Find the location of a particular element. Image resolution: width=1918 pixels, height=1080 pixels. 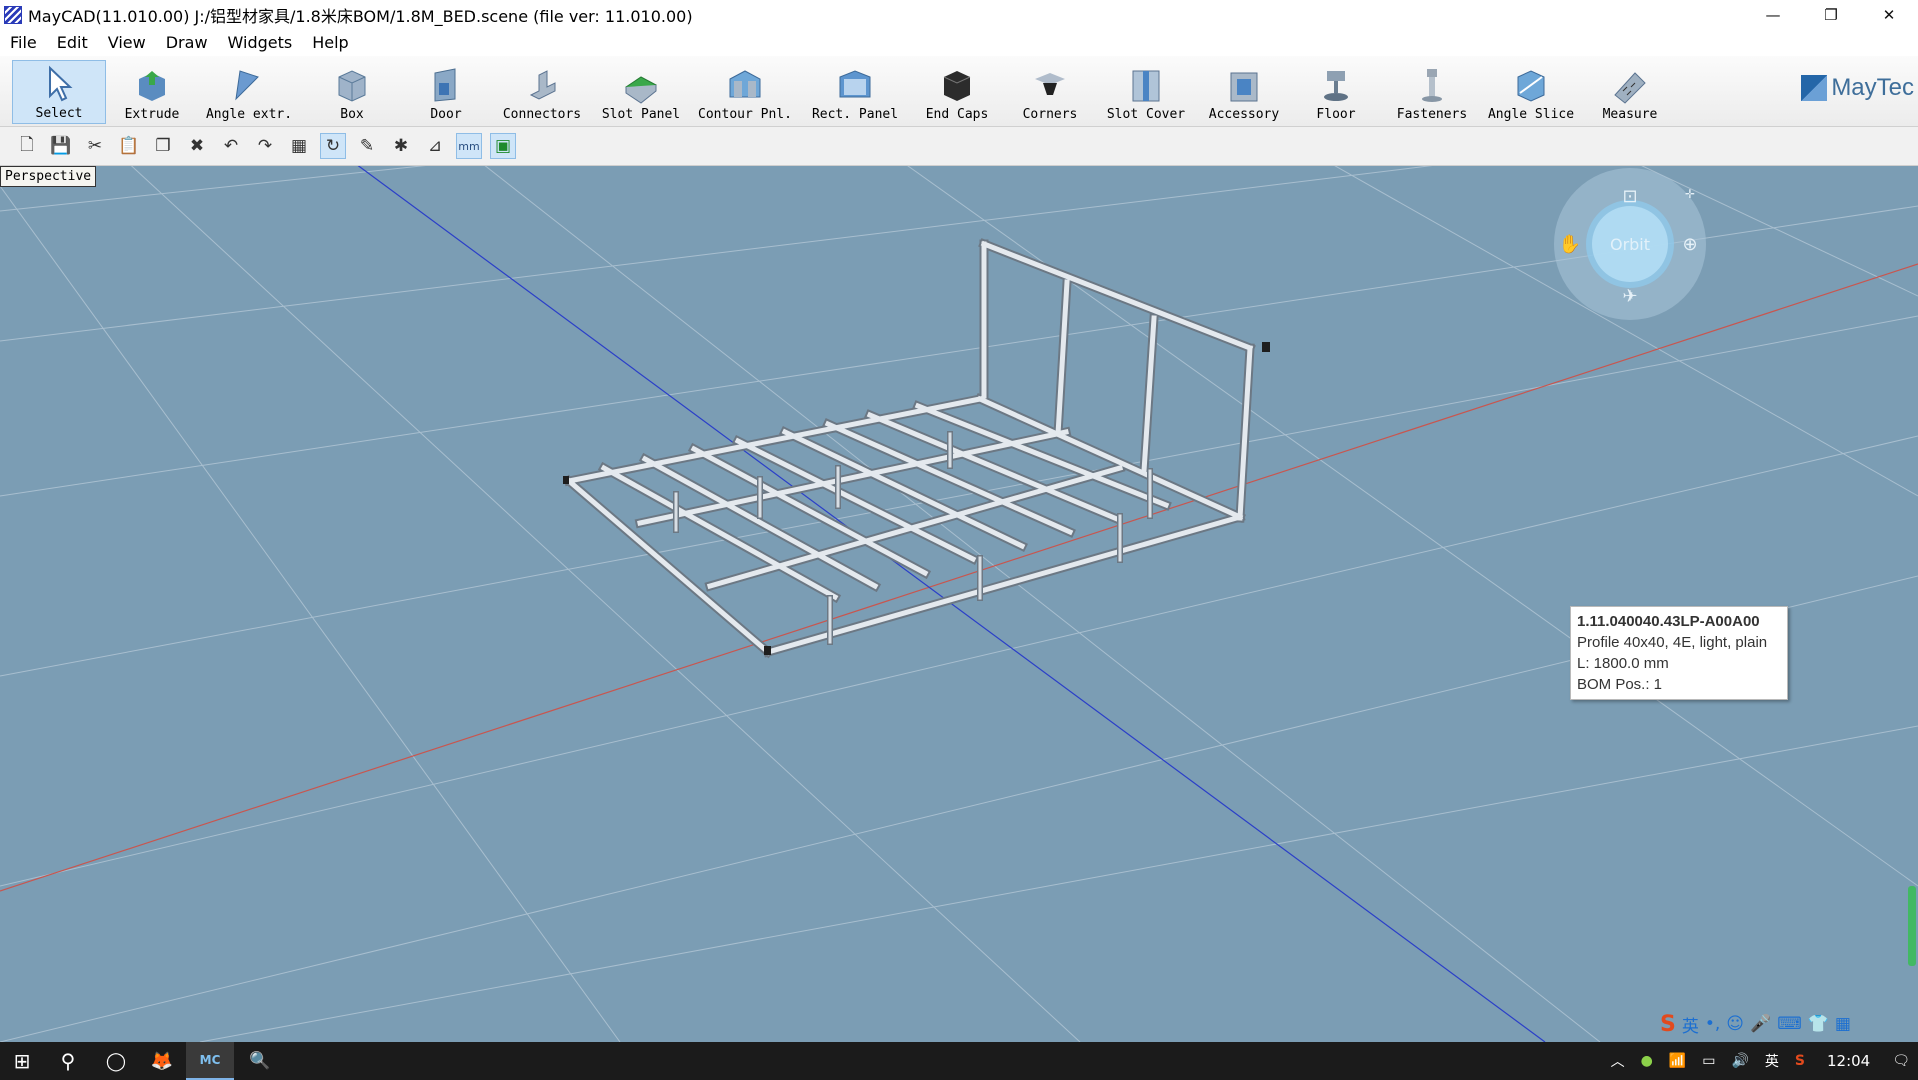

tool-contour-pnl: Contour Pnl. is located at coordinates (745, 92).